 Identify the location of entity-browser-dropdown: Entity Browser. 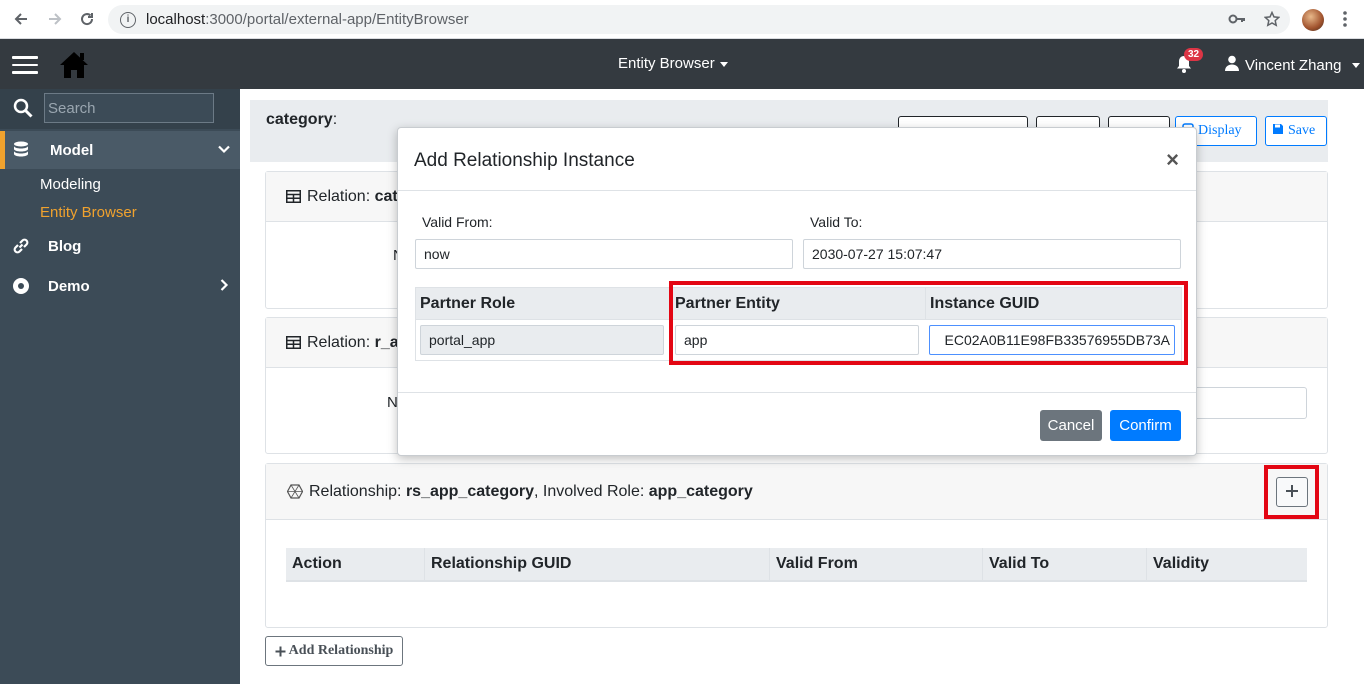
(673, 63).